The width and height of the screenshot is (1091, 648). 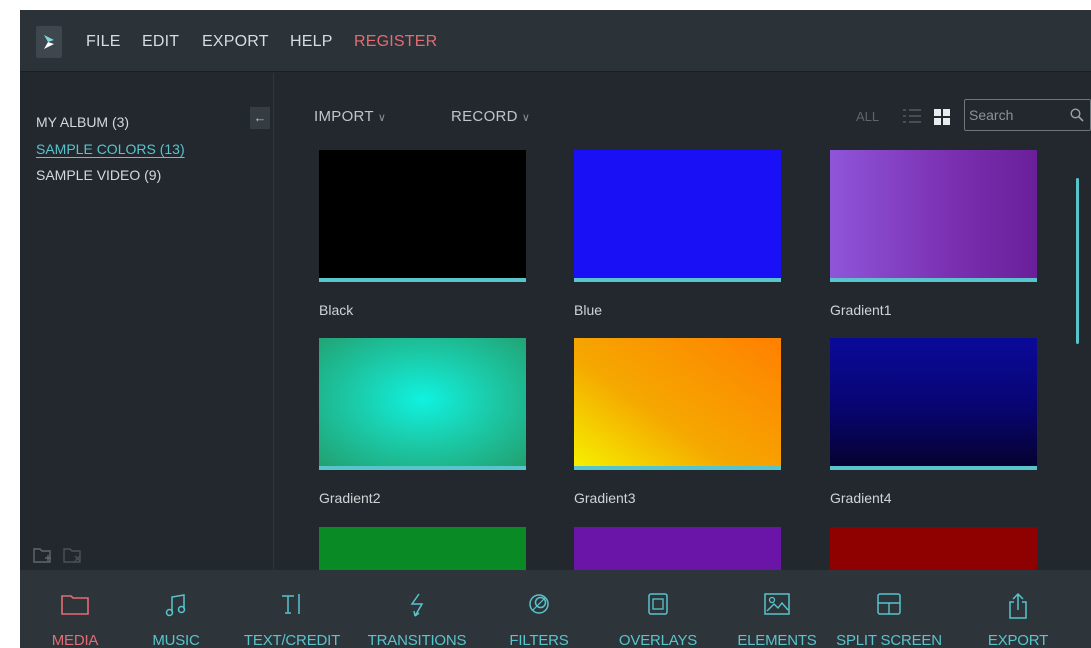 I want to click on share-upload-icon, so click(x=1018, y=605).